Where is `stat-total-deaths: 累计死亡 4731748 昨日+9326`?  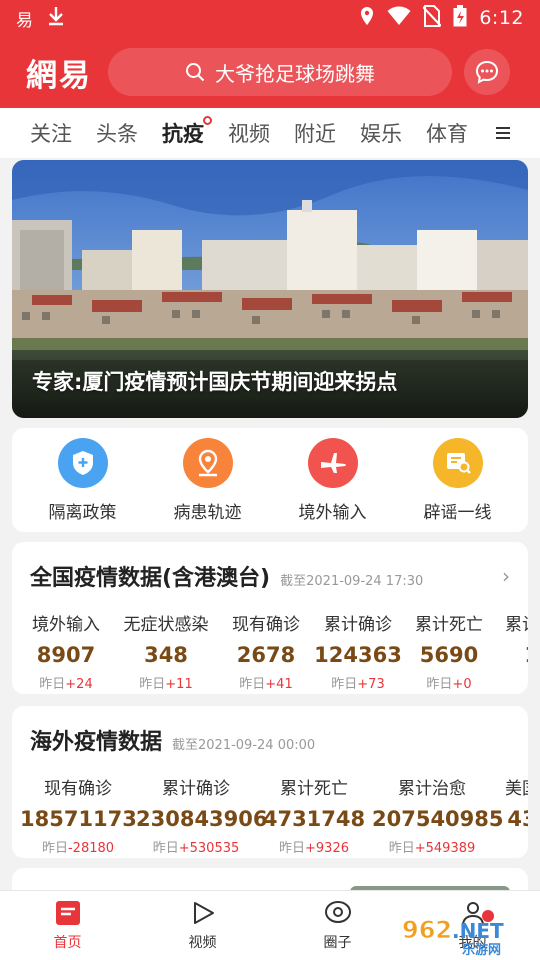
stat-total-deaths: 累计死亡 4731748 昨日+9326 is located at coordinates (314, 815).